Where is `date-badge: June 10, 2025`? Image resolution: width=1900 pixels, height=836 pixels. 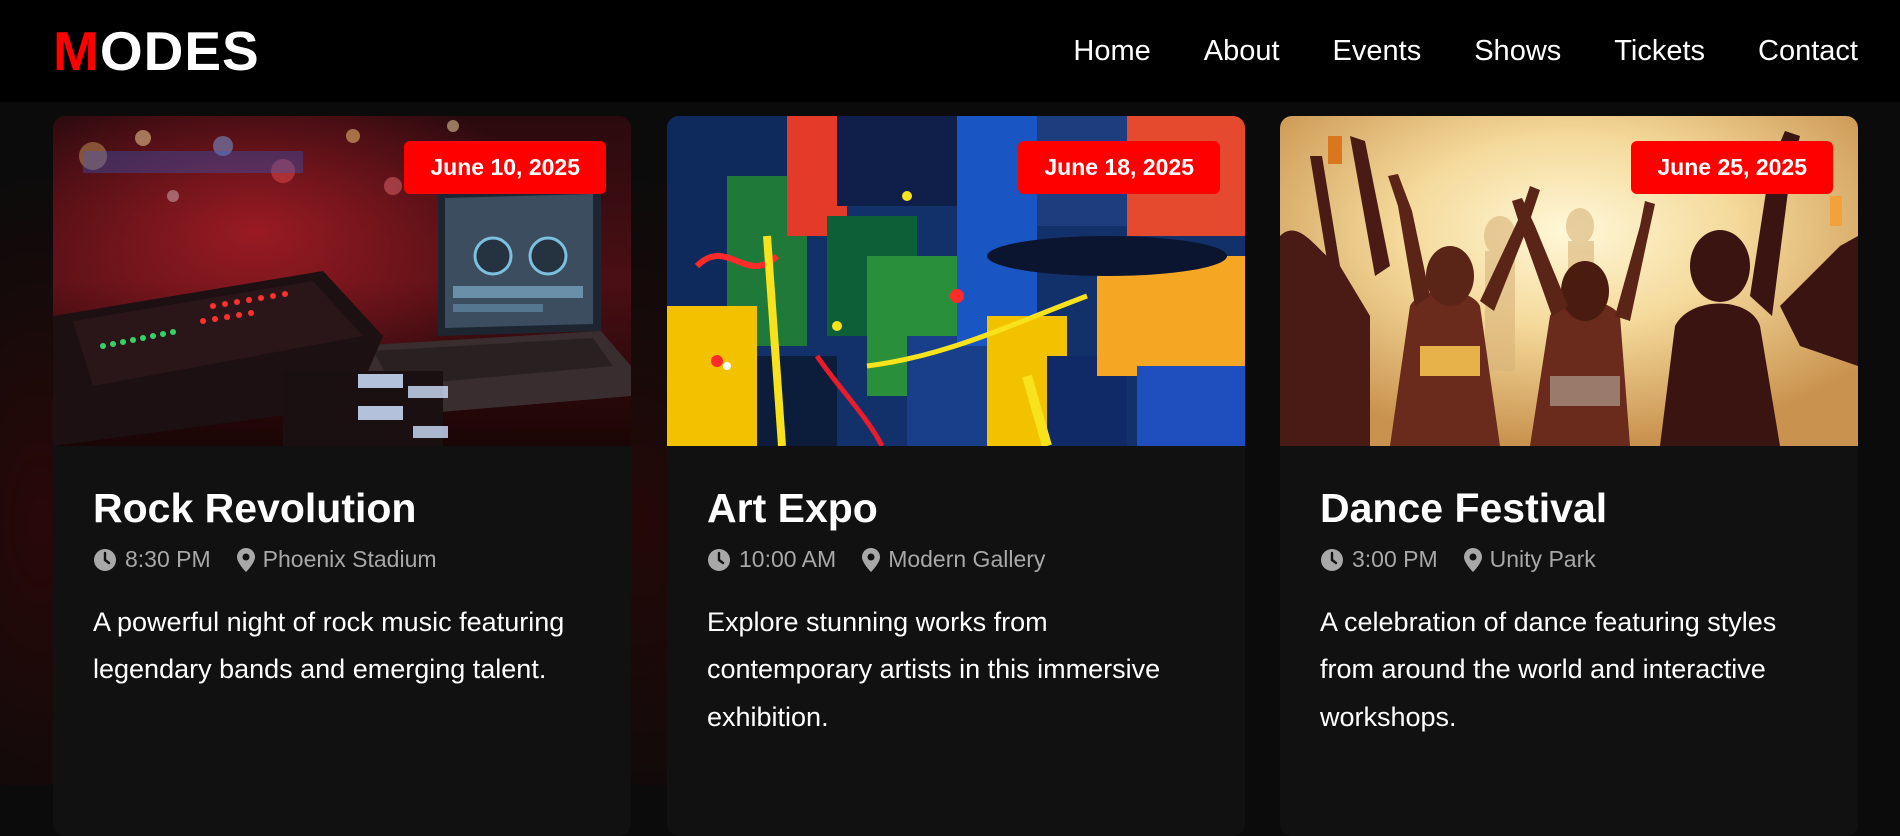
date-badge: June 10, 2025 is located at coordinates (505, 167).